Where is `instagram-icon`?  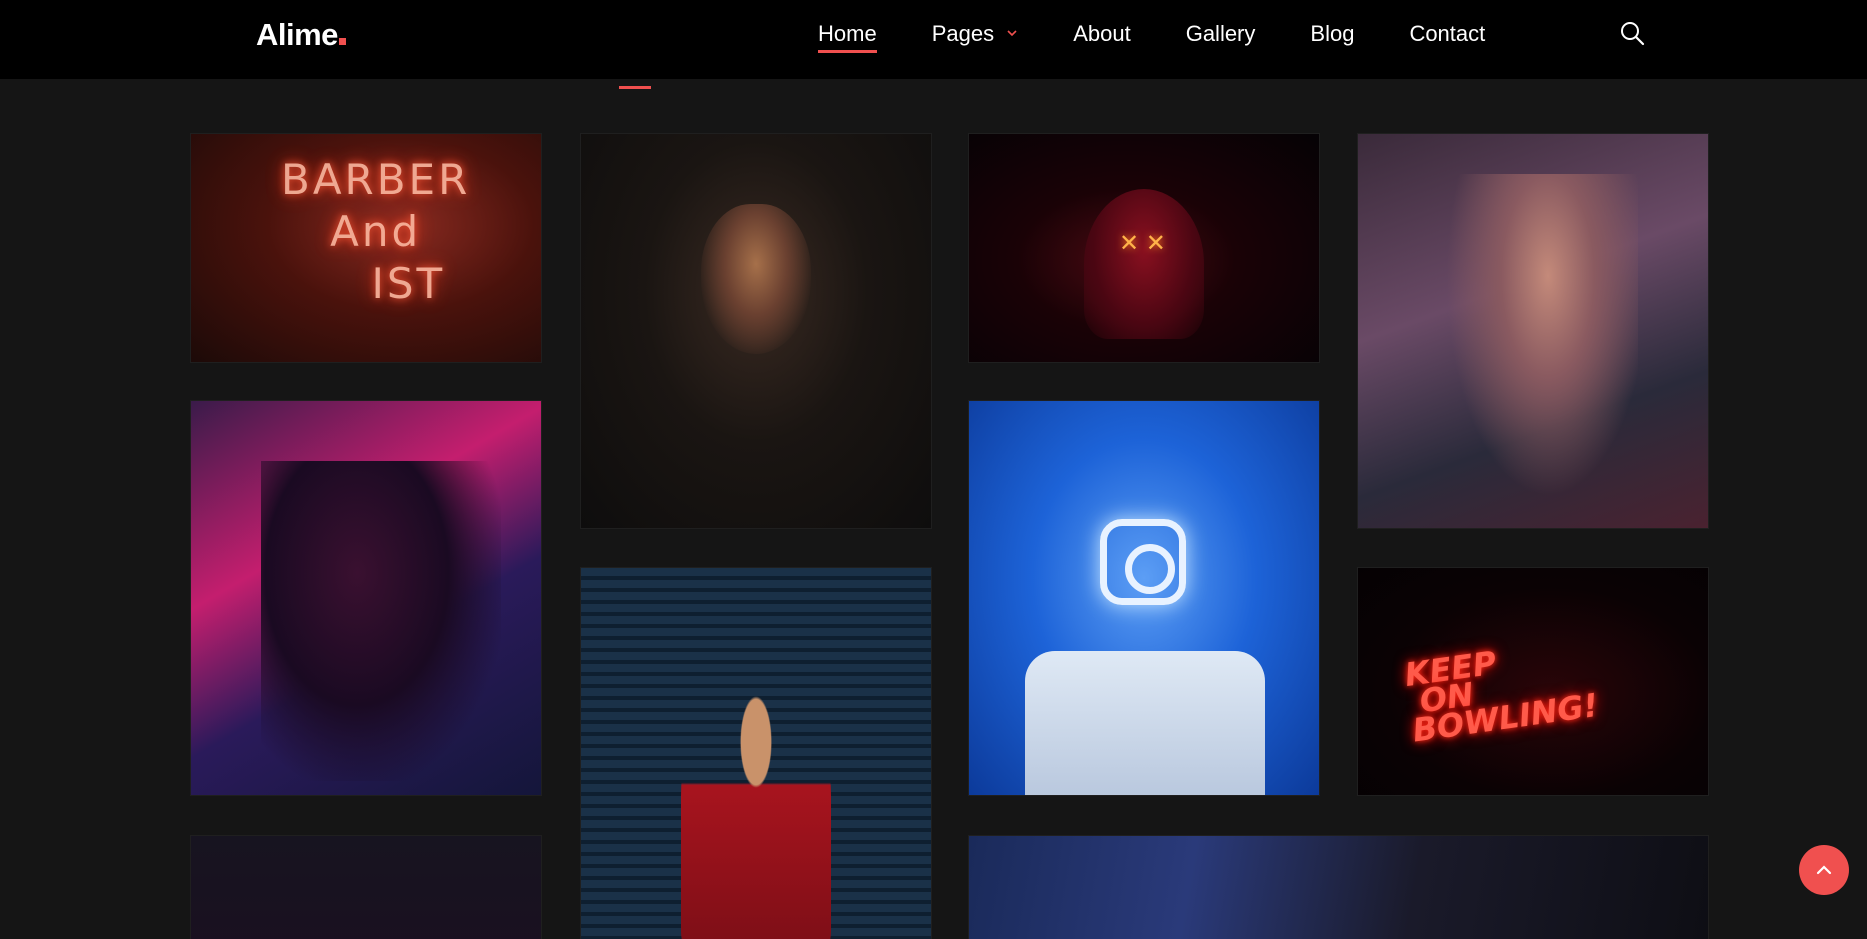
instagram-icon is located at coordinates (1143, 562).